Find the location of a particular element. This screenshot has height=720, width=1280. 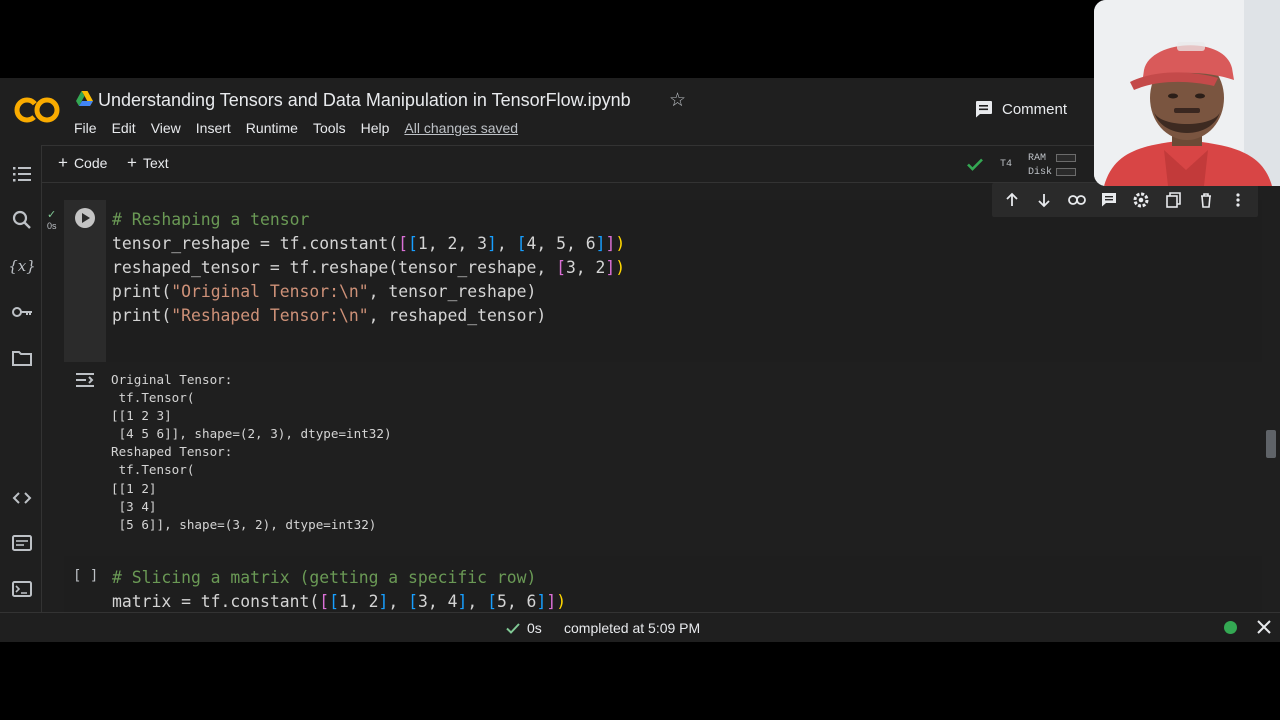

menu-help: Help is located at coordinates (375, 128).